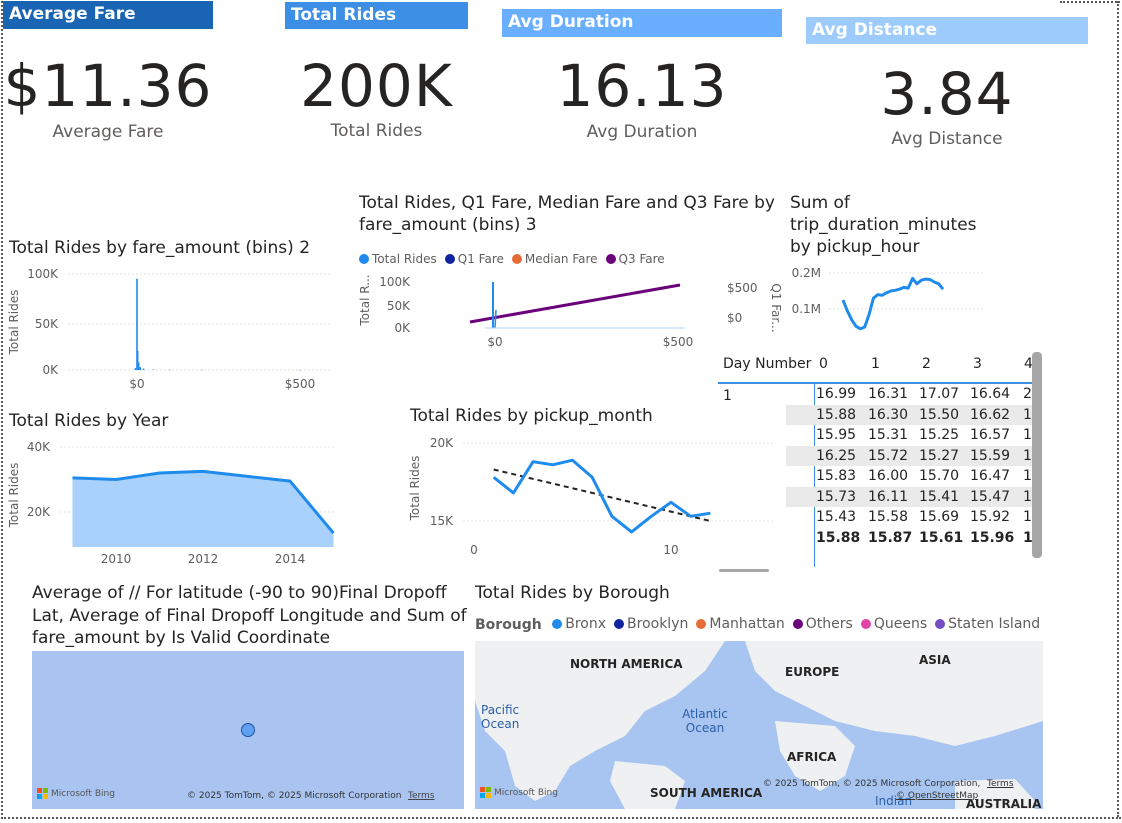  Describe the element at coordinates (108, 15) in the screenshot. I see `kpi-header-average-fare: Average Fare` at that location.